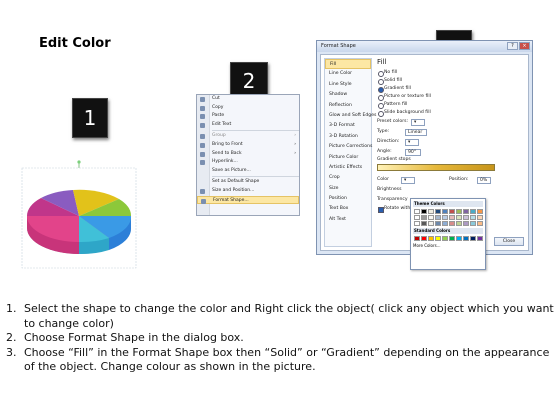 This screenshot has width=560, height=420. Describe the element at coordinates (451, 113) in the screenshot. I see `radio-slide-background-fill: Slide background fill` at that location.